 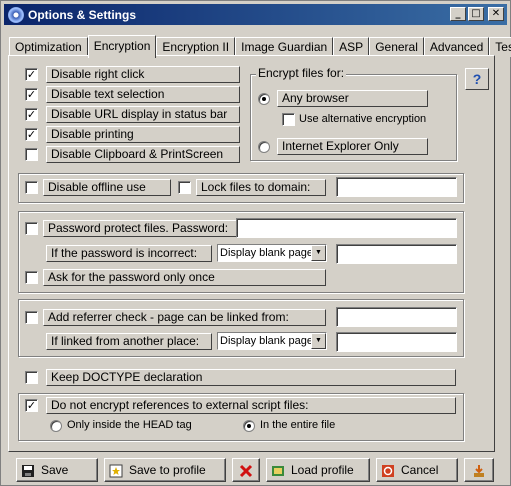 I want to click on title-bar: Options & Settings _ □ ✕, so click(x=255, y=14).